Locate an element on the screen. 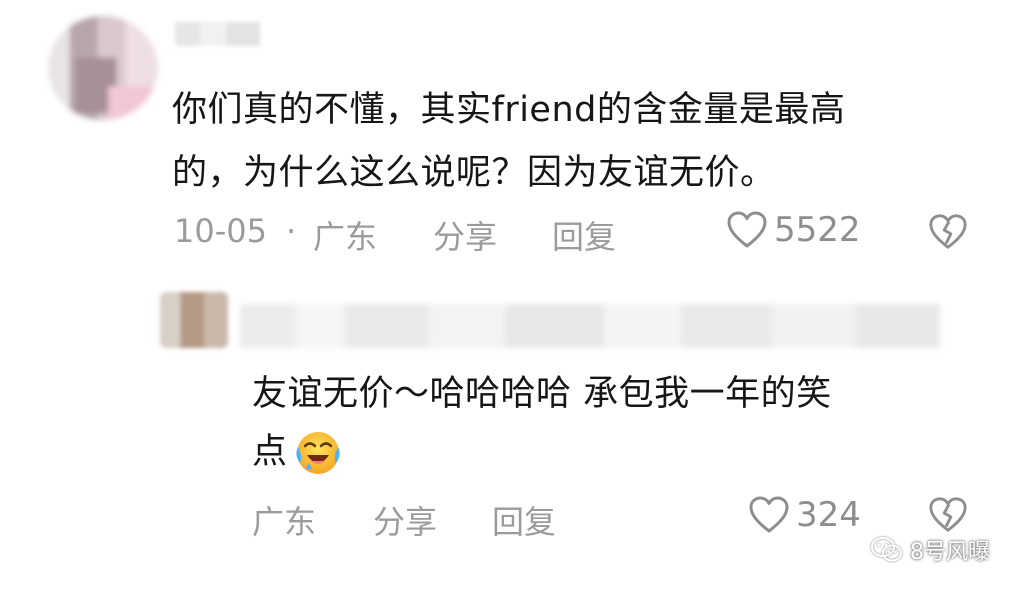 The width and height of the screenshot is (1024, 596). like-count: 324 is located at coordinates (828, 515).